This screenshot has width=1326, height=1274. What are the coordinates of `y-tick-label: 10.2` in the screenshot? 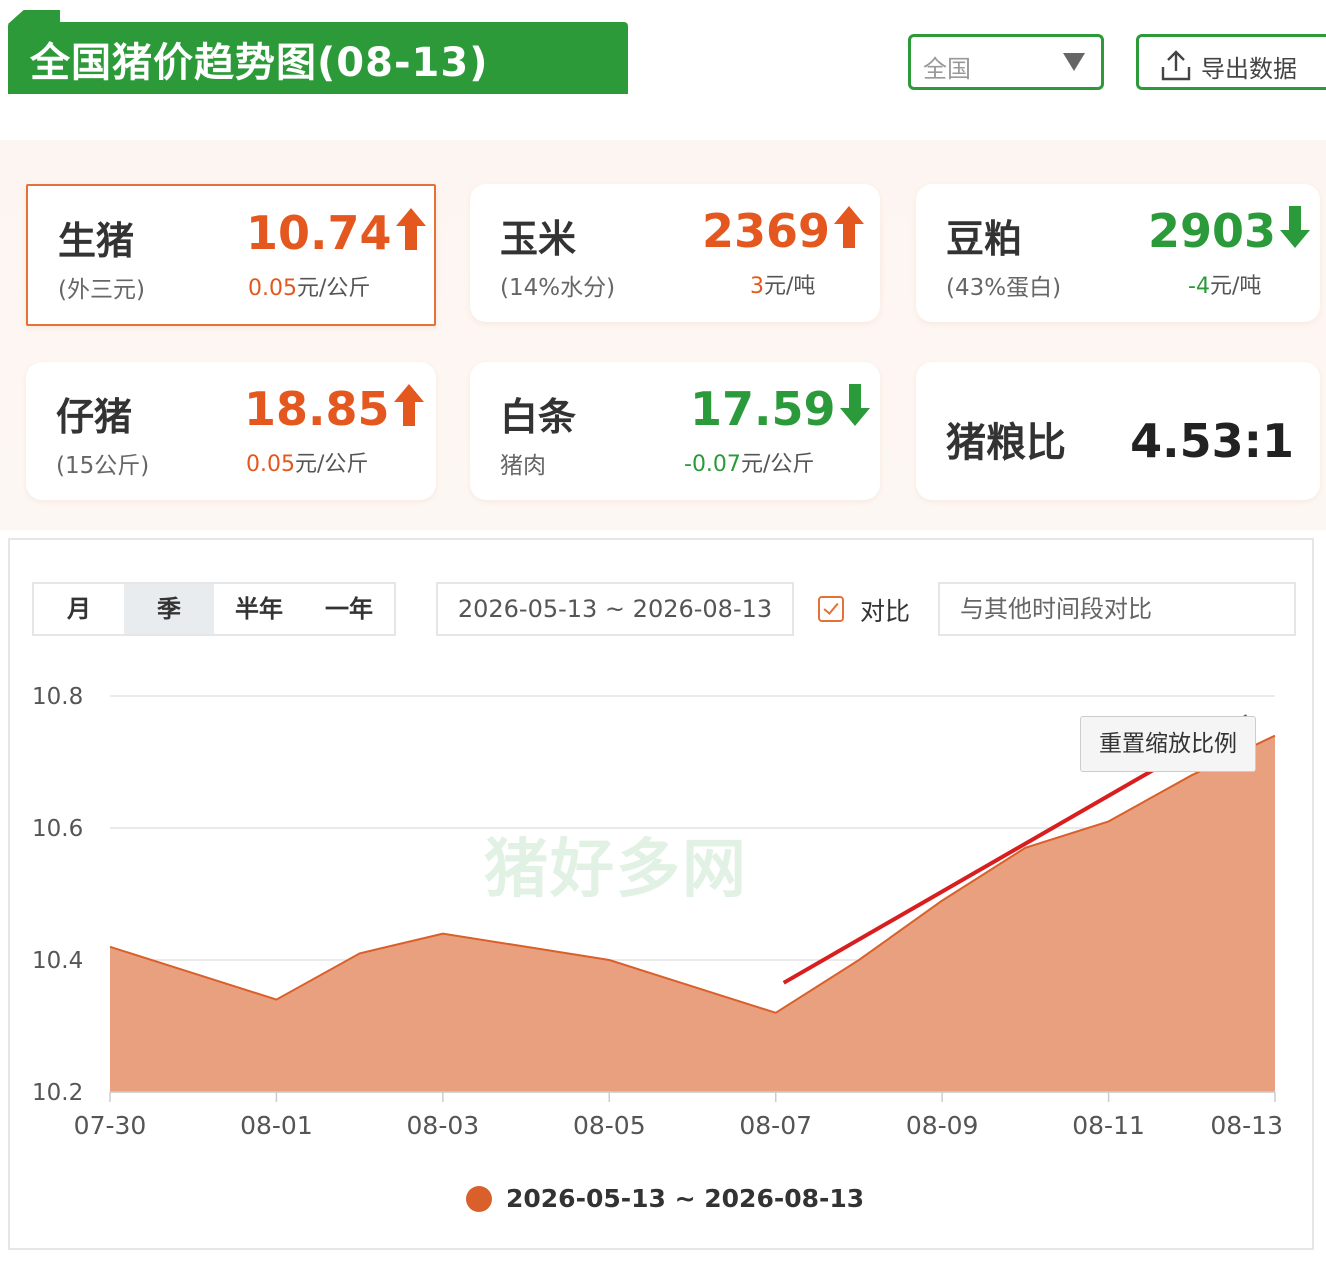 It's located at (57, 1093).